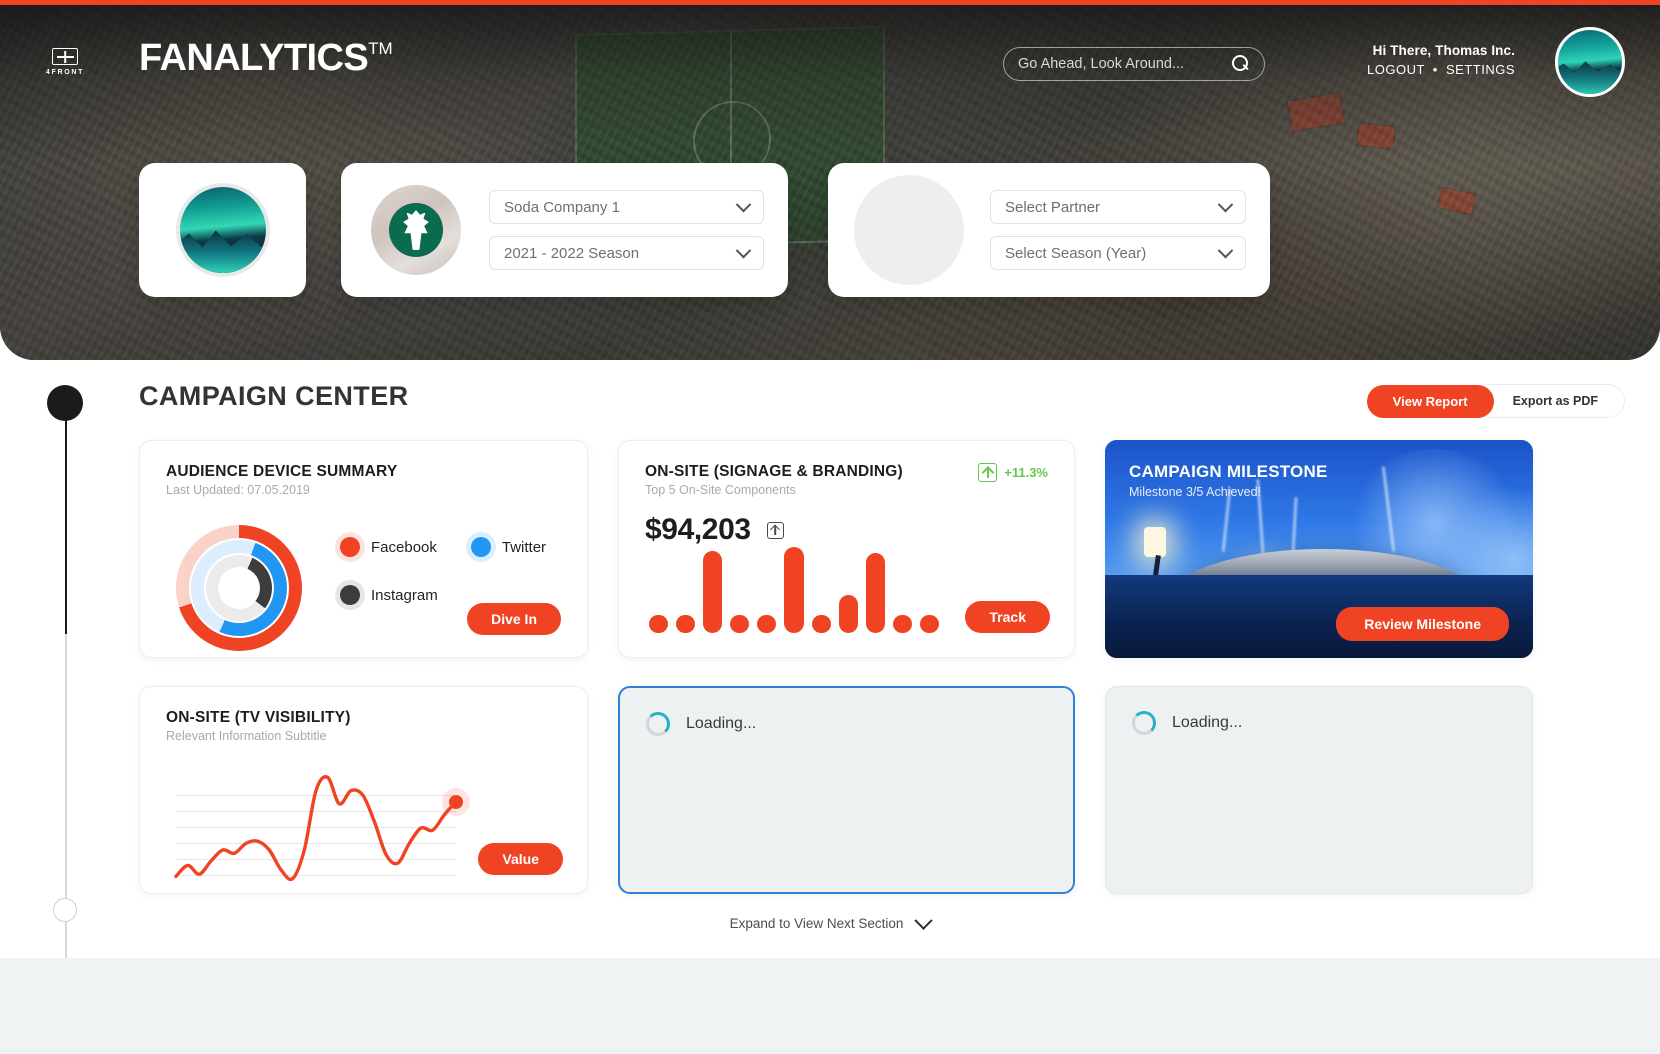 The width and height of the screenshot is (1660, 1054). What do you see at coordinates (1125, 64) in the screenshot?
I see `search-input` at bounding box center [1125, 64].